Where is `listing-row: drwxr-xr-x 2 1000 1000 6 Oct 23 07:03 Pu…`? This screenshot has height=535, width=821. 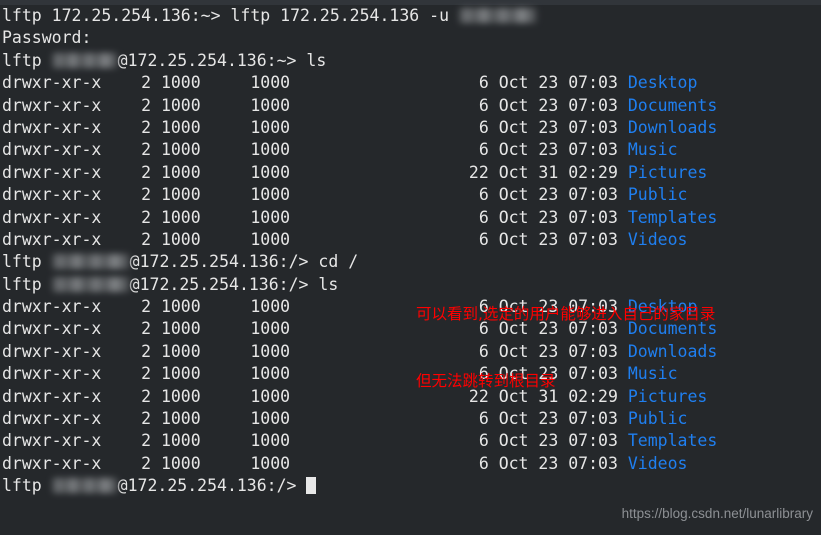 listing-row: drwxr-xr-x 2 1000 1000 6 Oct 23 07:03 Pu… is located at coordinates (345, 195).